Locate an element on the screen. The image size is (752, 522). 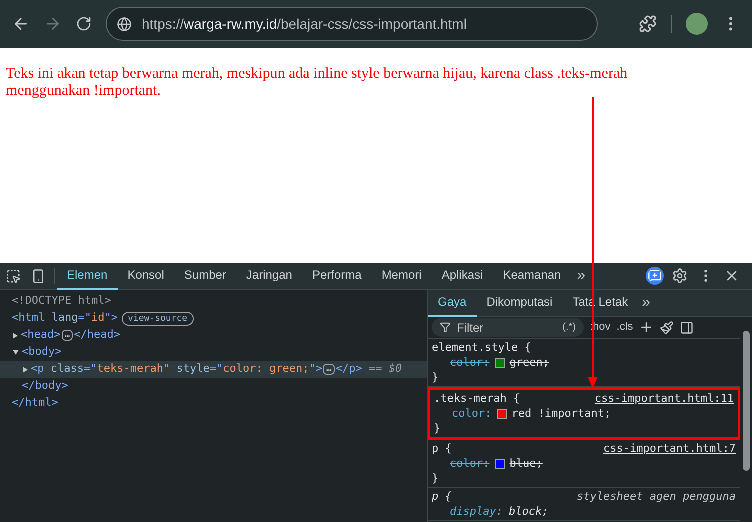
view-source-badge: view-source is located at coordinates (158, 319).